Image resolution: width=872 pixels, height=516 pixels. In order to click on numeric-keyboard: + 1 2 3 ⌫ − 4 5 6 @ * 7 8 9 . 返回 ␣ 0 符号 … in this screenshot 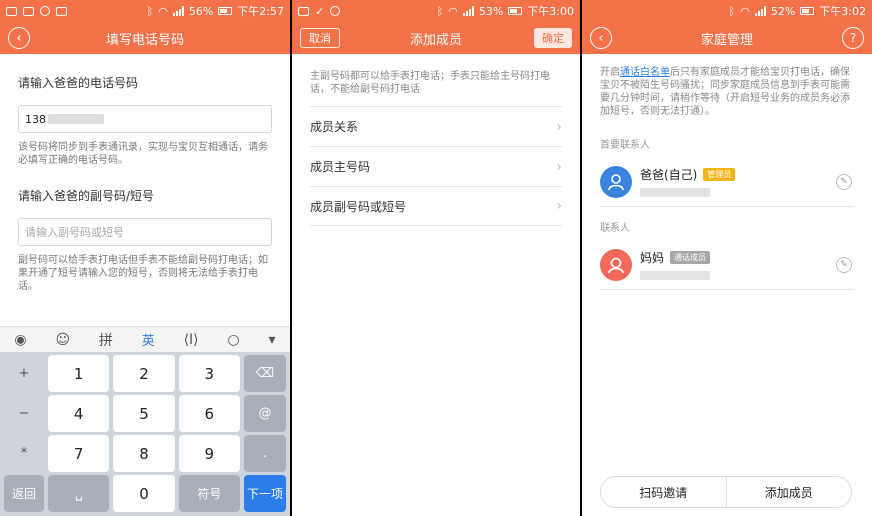, I will do `click(145, 434)`.